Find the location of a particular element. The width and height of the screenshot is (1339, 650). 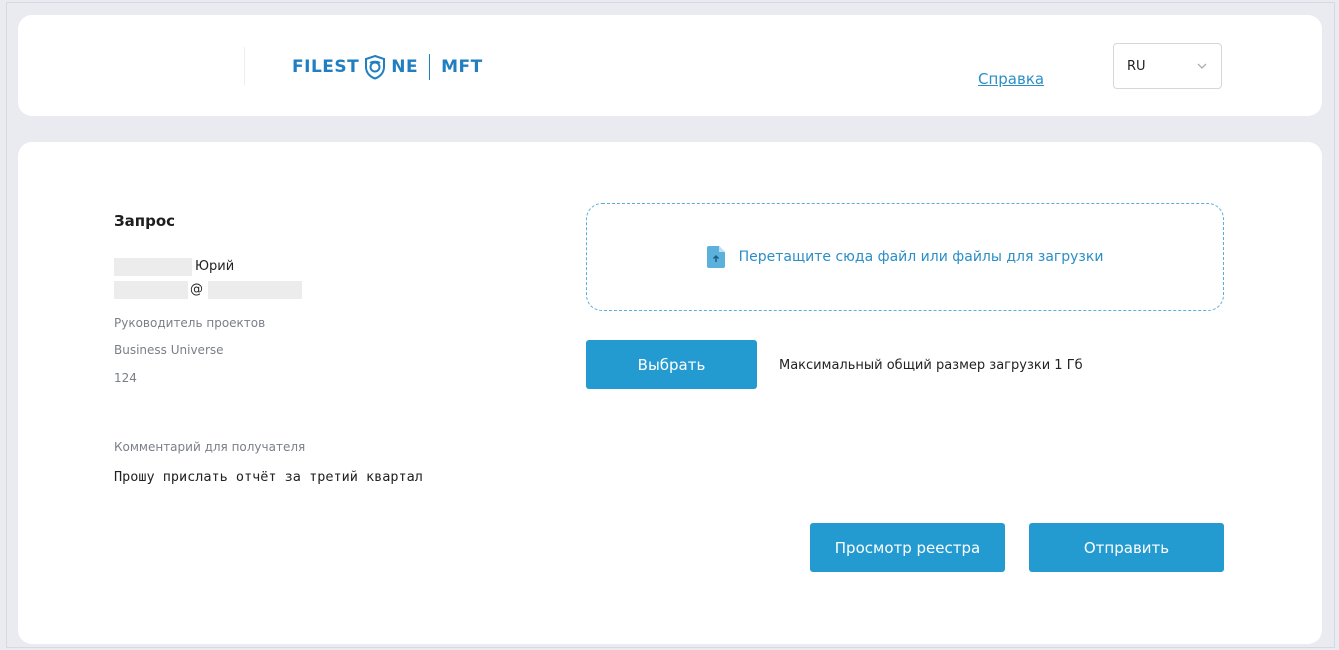

help-link: Справка is located at coordinates (1011, 79).